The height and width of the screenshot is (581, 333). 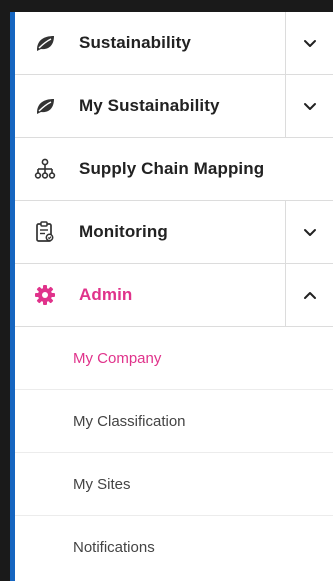 What do you see at coordinates (45, 232) in the screenshot?
I see `clipboard-icon` at bounding box center [45, 232].